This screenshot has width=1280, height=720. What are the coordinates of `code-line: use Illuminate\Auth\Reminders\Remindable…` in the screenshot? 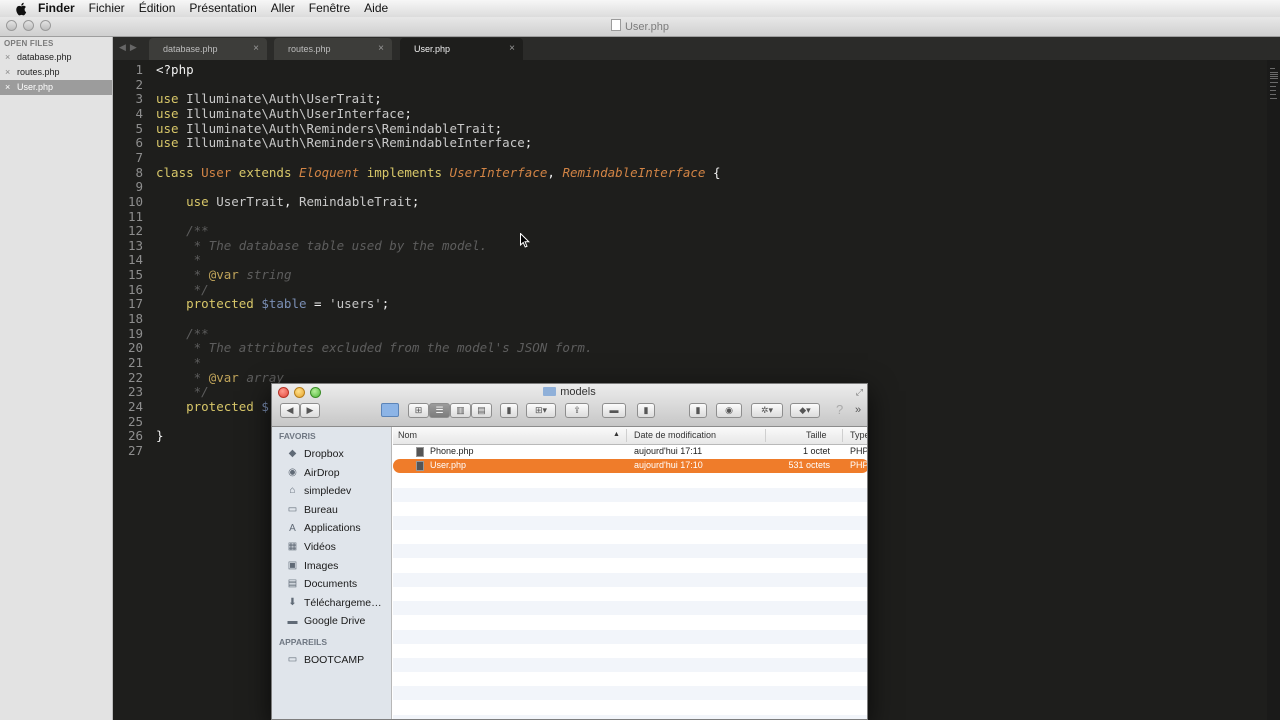 It's located at (329, 128).